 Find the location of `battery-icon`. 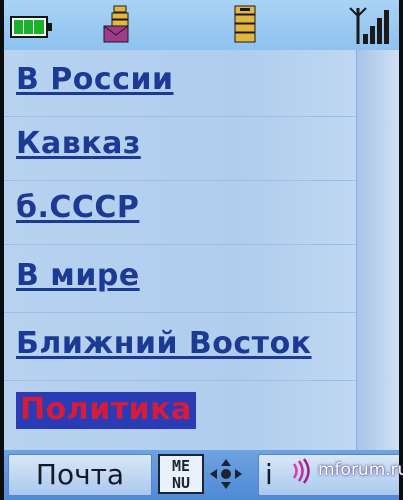

battery-icon is located at coordinates (31, 27).